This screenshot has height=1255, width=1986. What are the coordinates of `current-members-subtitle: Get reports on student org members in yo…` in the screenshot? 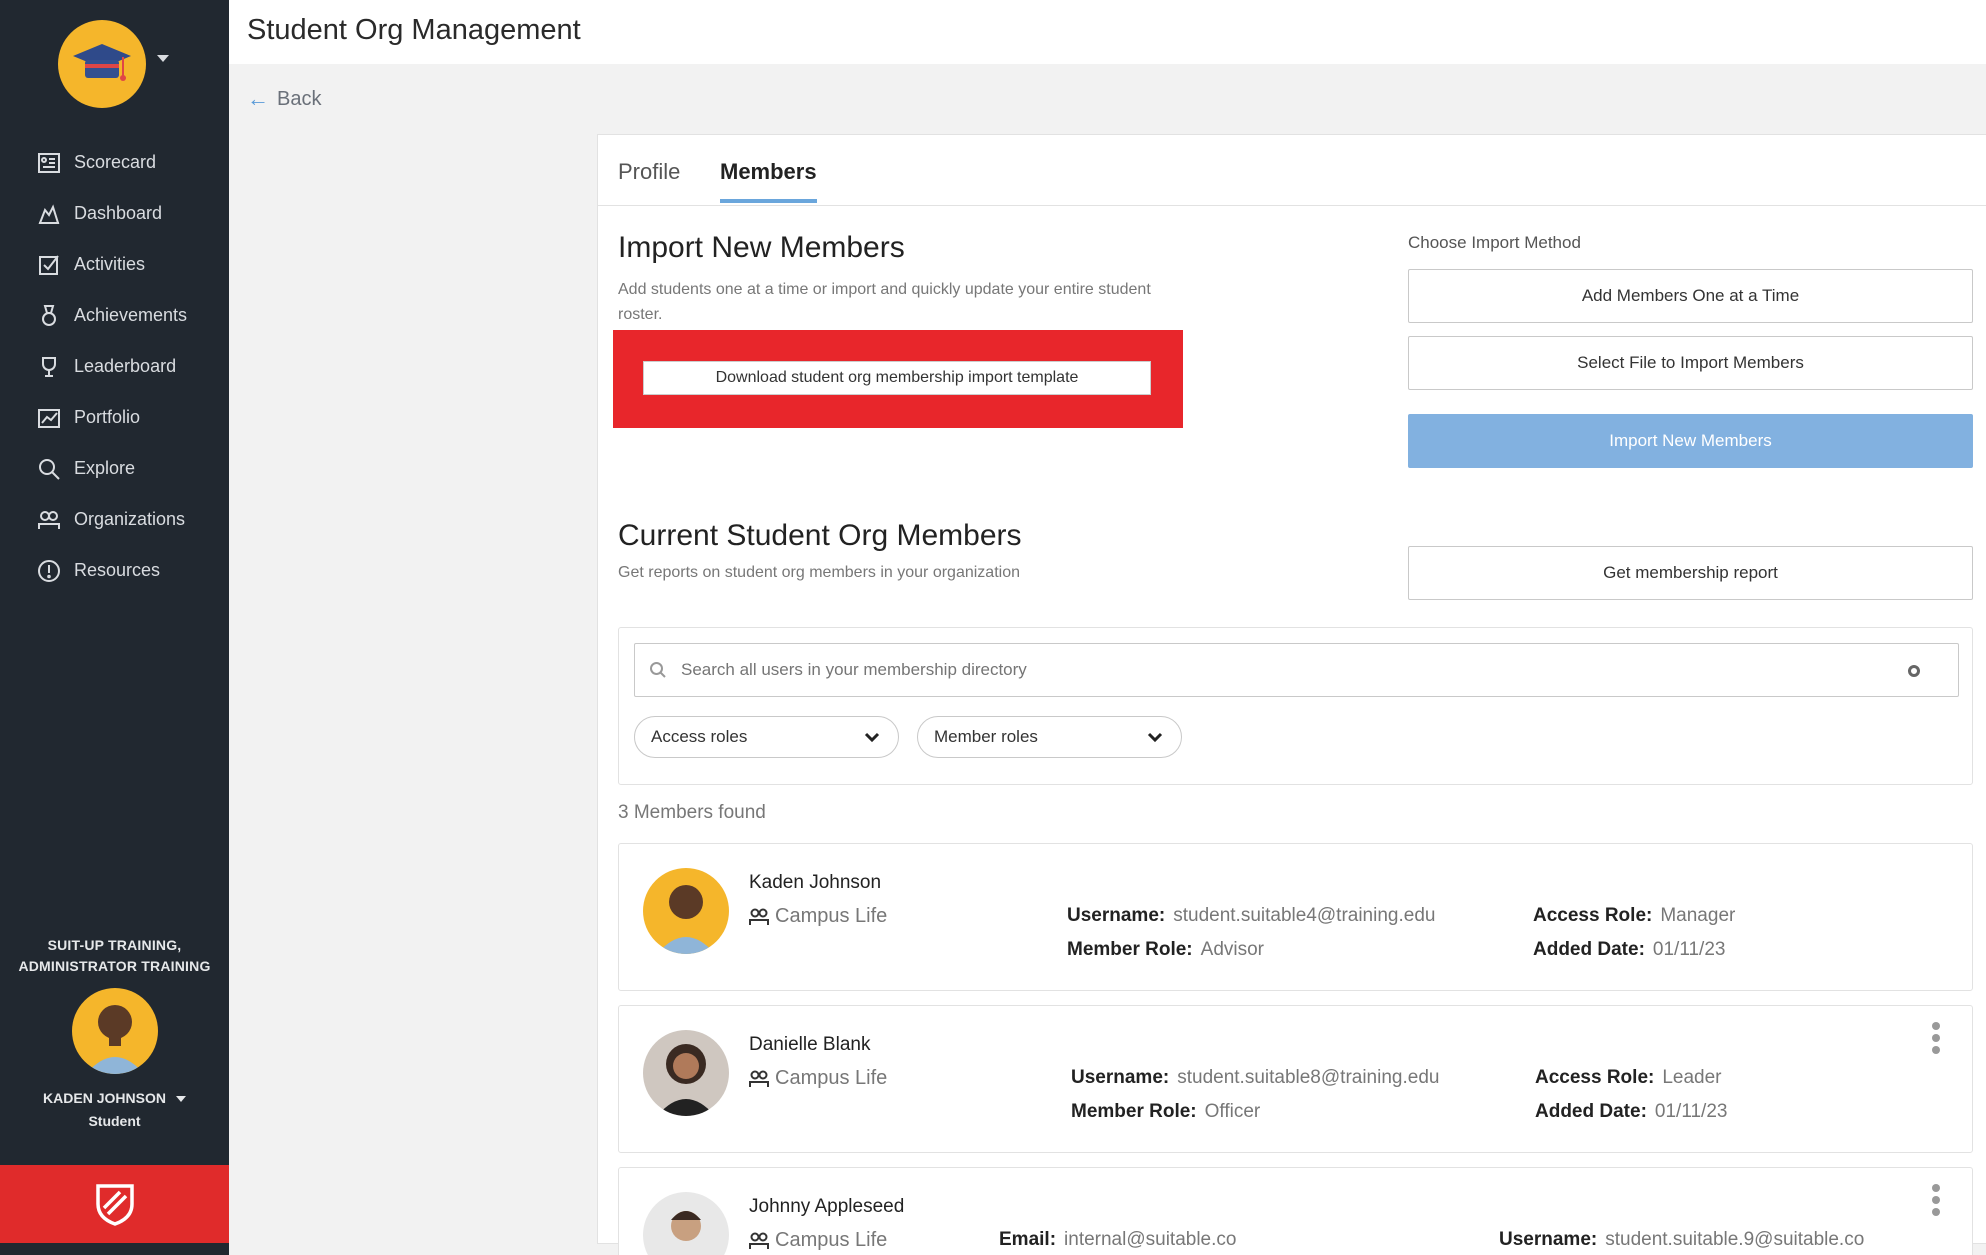 It's located at (819, 572).